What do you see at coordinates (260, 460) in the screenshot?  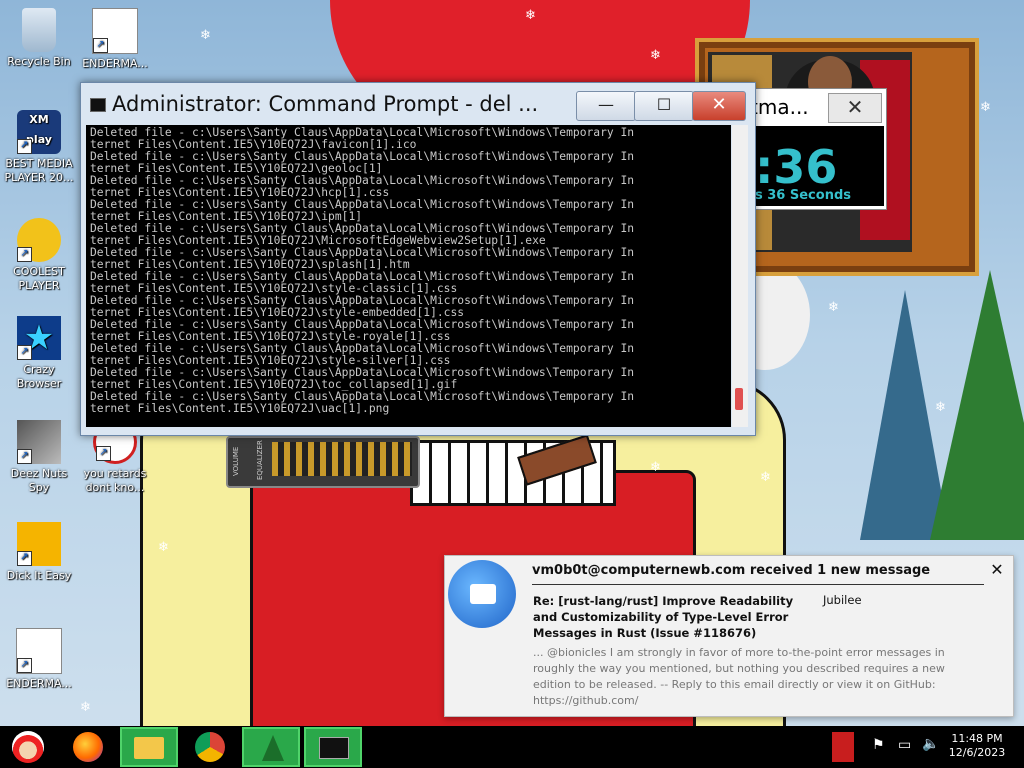 I see `equalizer-label: EQUALIZER` at bounding box center [260, 460].